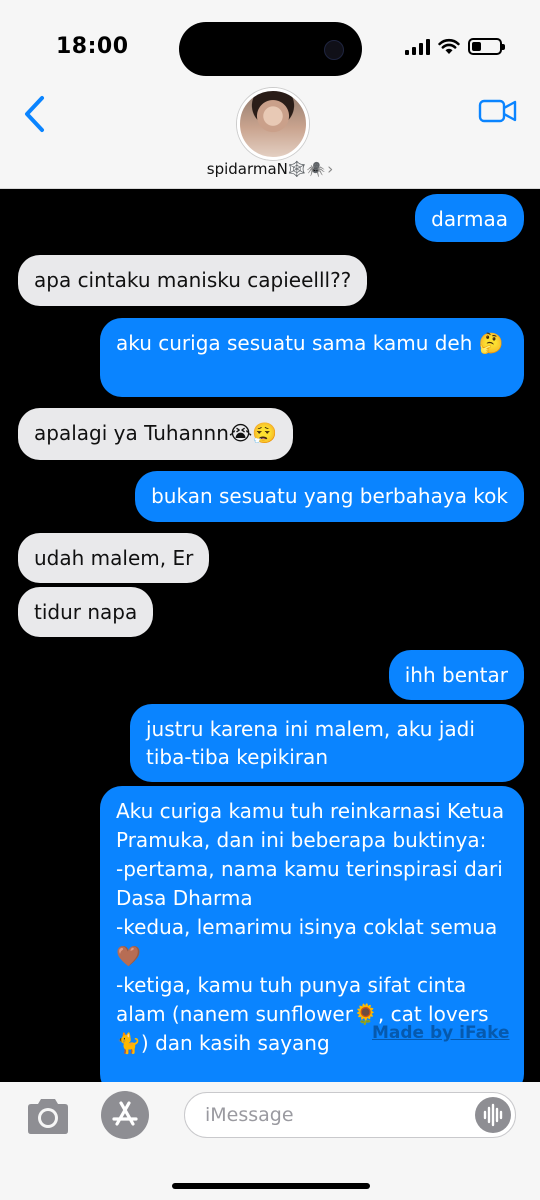 Image resolution: width=540 pixels, height=1200 pixels. I want to click on message-bubble-incoming: tidur napa, so click(86, 612).